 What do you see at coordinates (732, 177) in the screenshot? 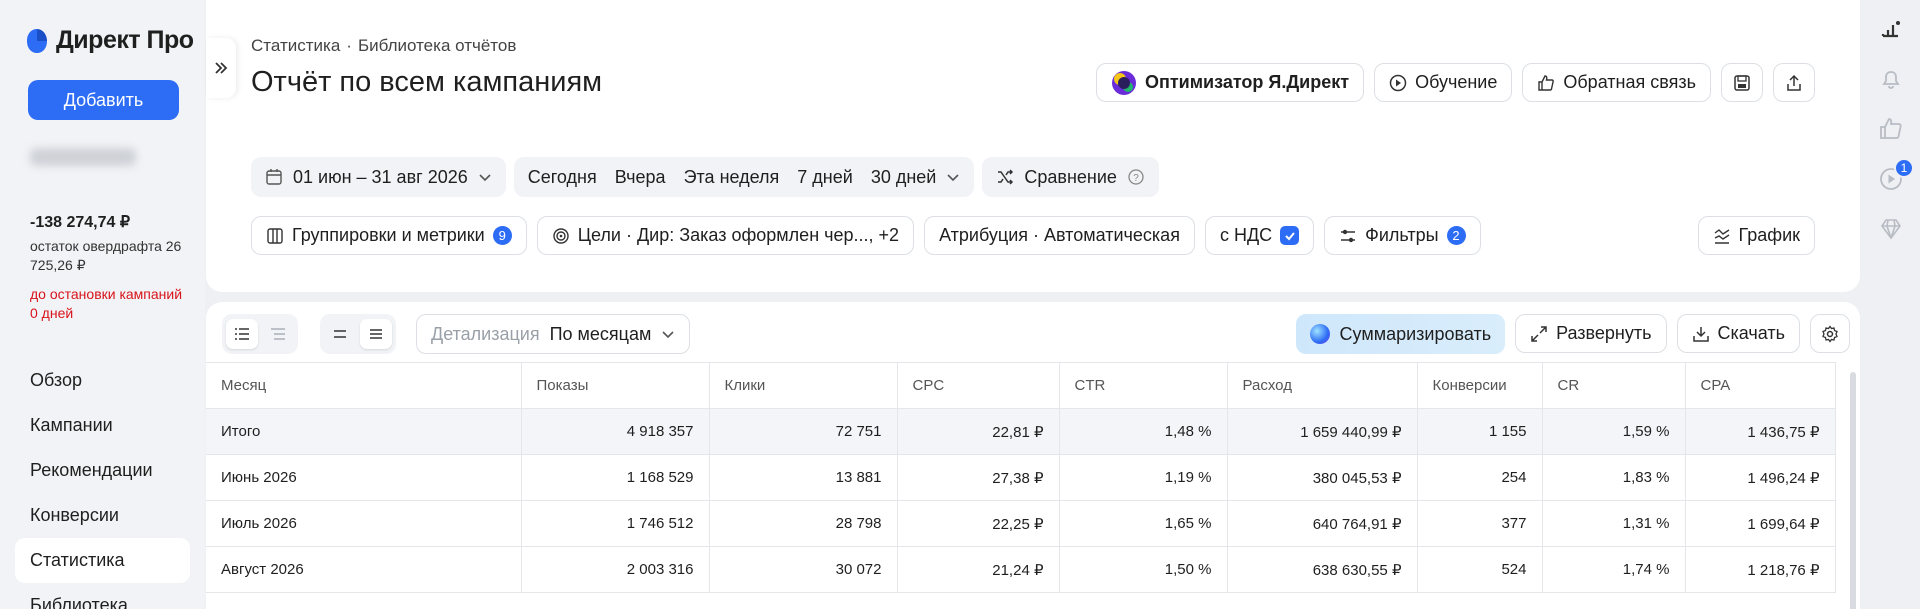
I see `period-this-week: Эта неделя` at bounding box center [732, 177].